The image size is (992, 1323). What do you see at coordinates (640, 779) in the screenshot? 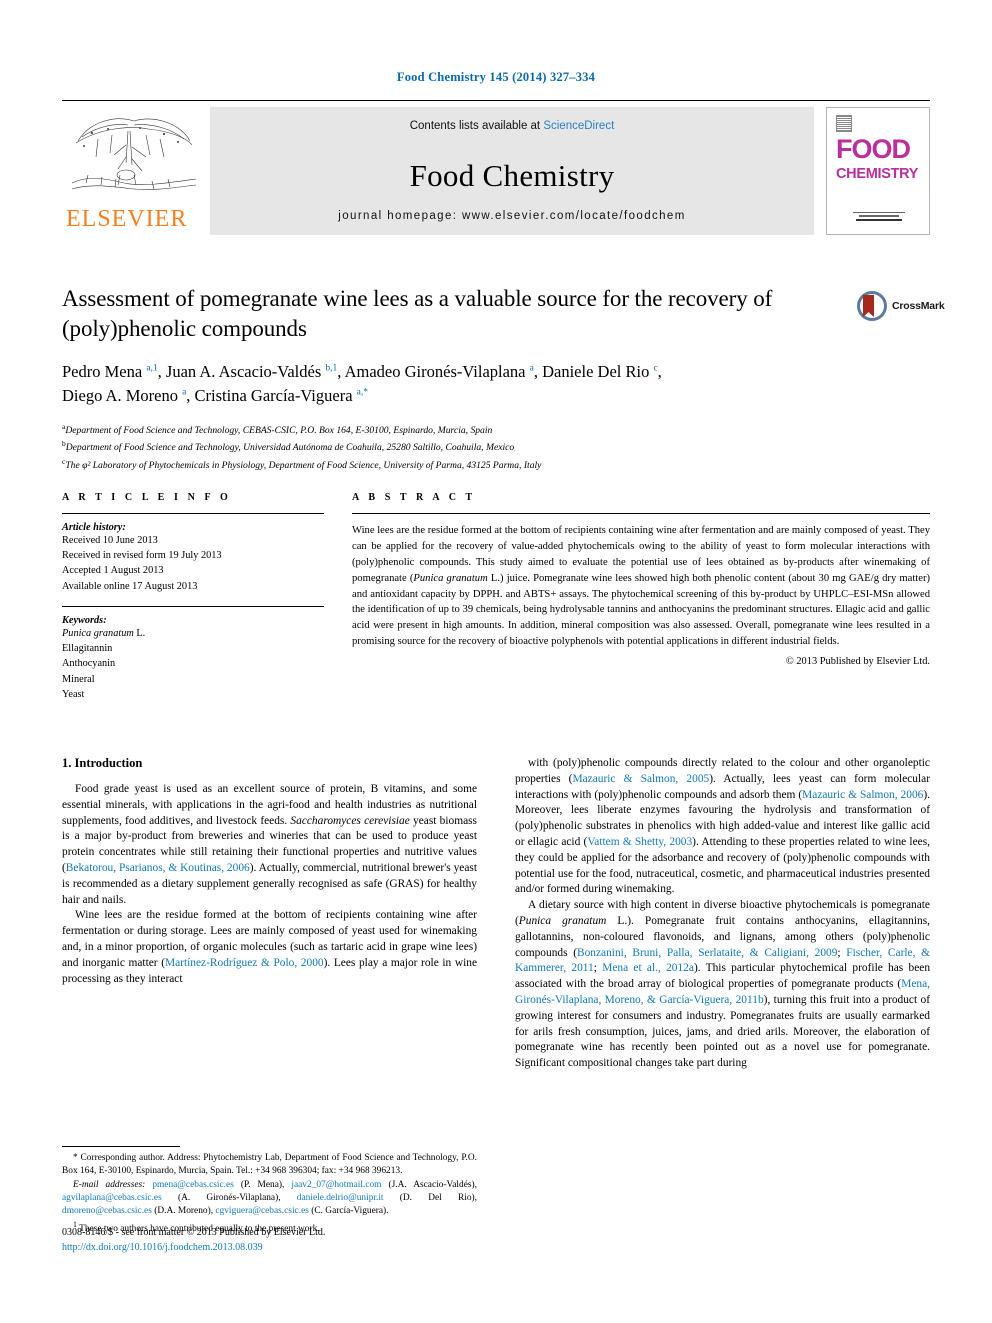
I see `citation-reference: Mazauric & Salmon, 2005` at bounding box center [640, 779].